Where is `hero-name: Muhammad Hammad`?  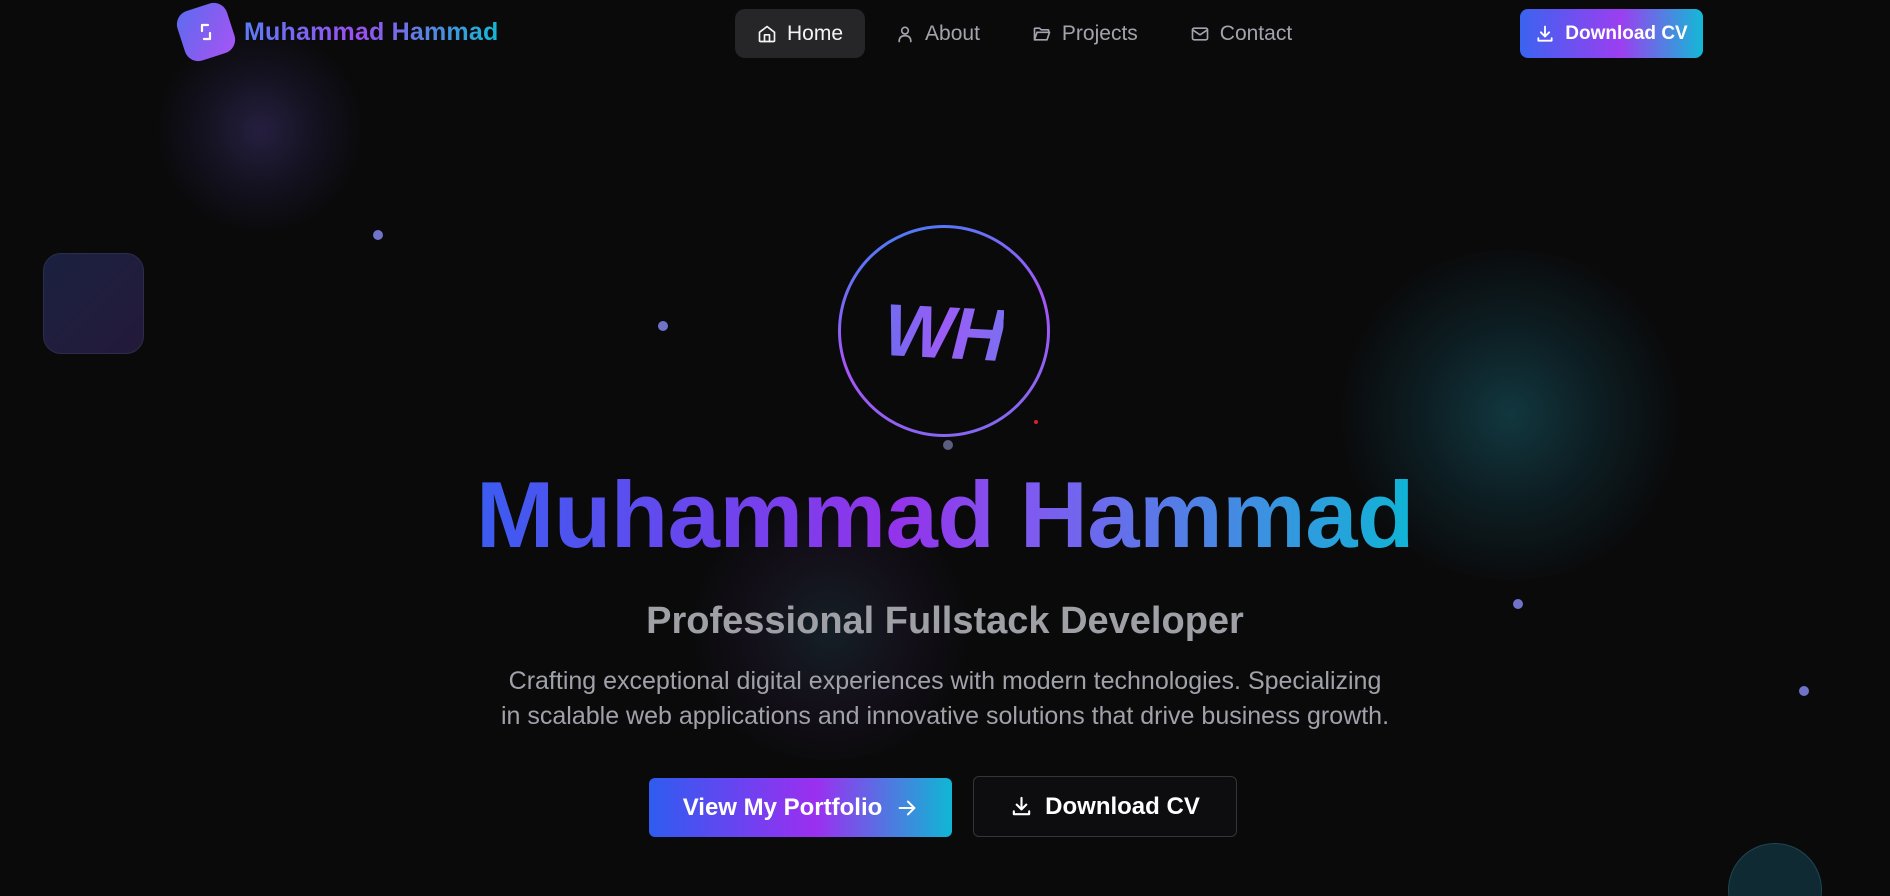
hero-name: Muhammad Hammad is located at coordinates (945, 515).